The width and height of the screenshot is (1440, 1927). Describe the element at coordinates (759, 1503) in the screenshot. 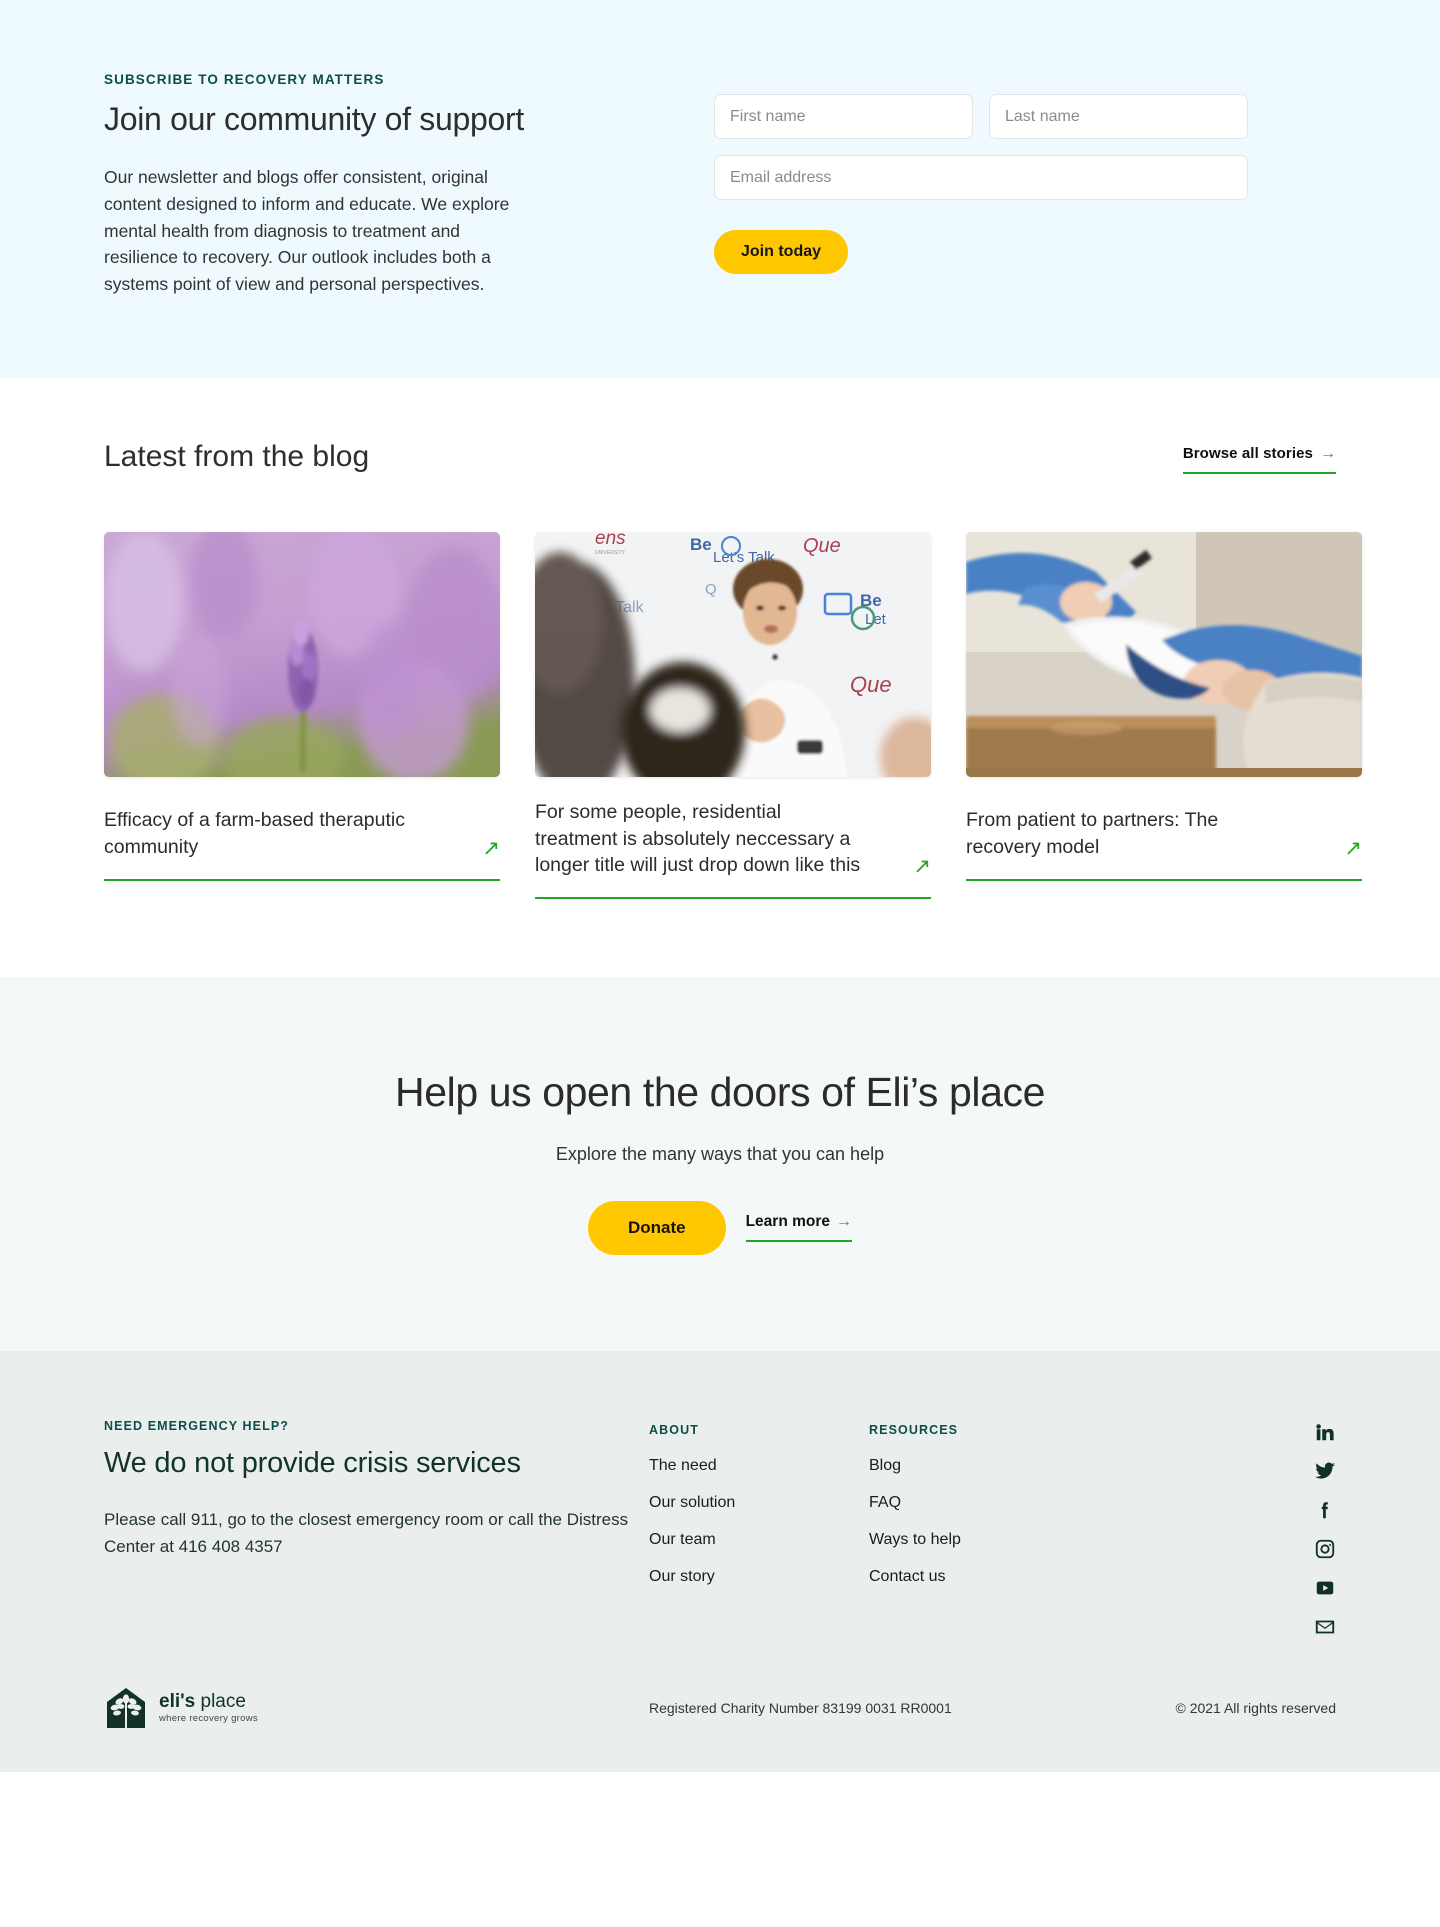

I see `footer-link-our-solution: Our solution` at that location.